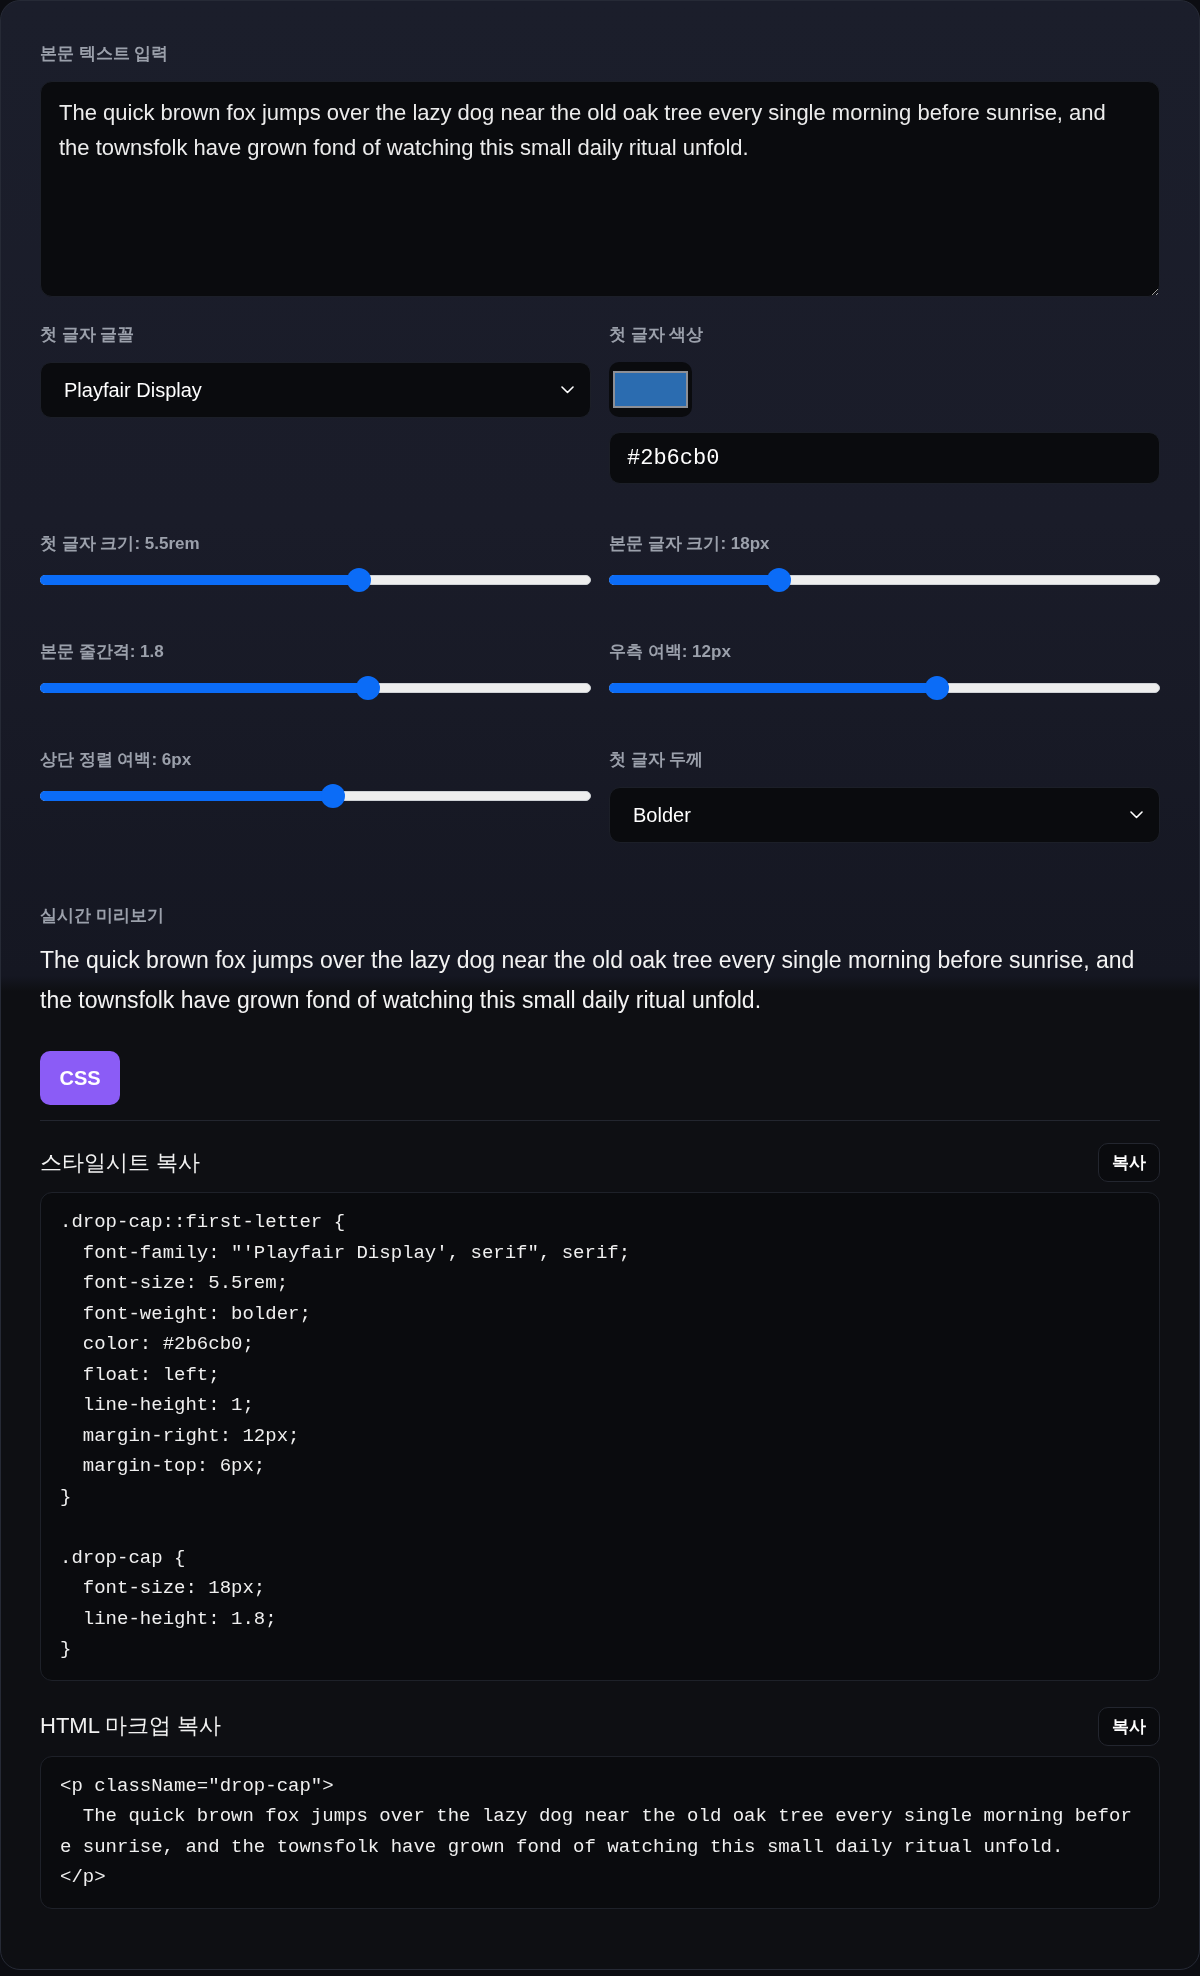  I want to click on field-label: 첫 글자 색상, so click(656, 335).